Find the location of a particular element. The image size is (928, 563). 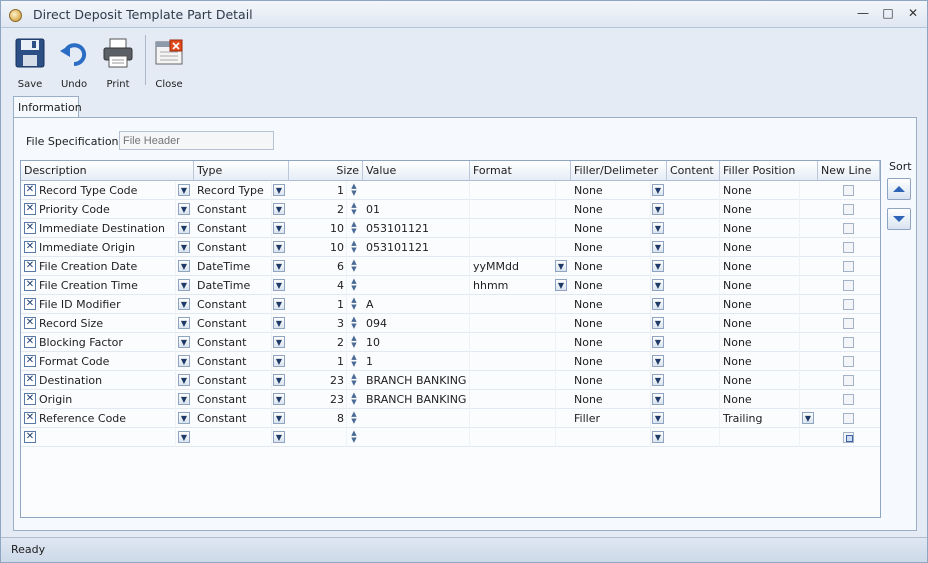

filler-cell is located at coordinates (611, 437).